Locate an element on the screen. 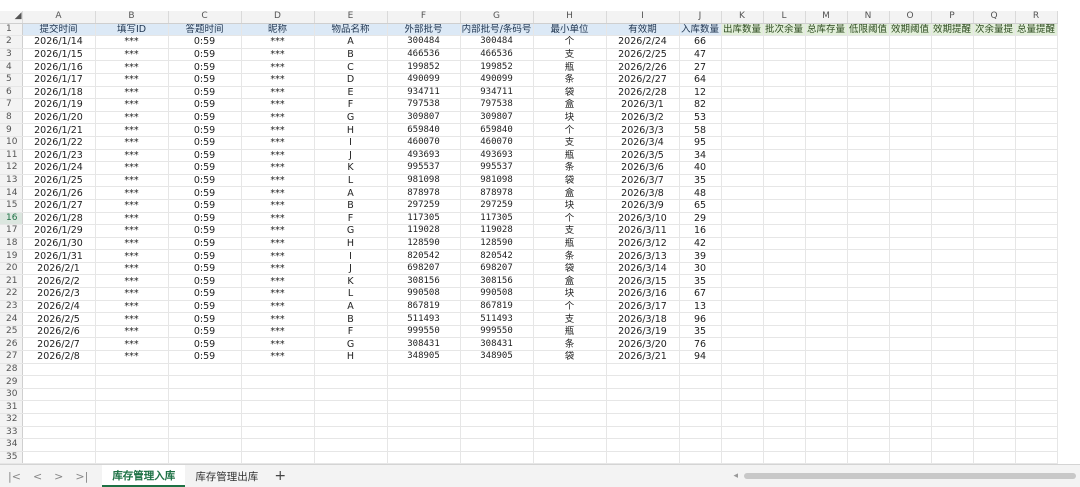 The height and width of the screenshot is (487, 1080). data-cell: 2026/1/31 is located at coordinates (59, 256).